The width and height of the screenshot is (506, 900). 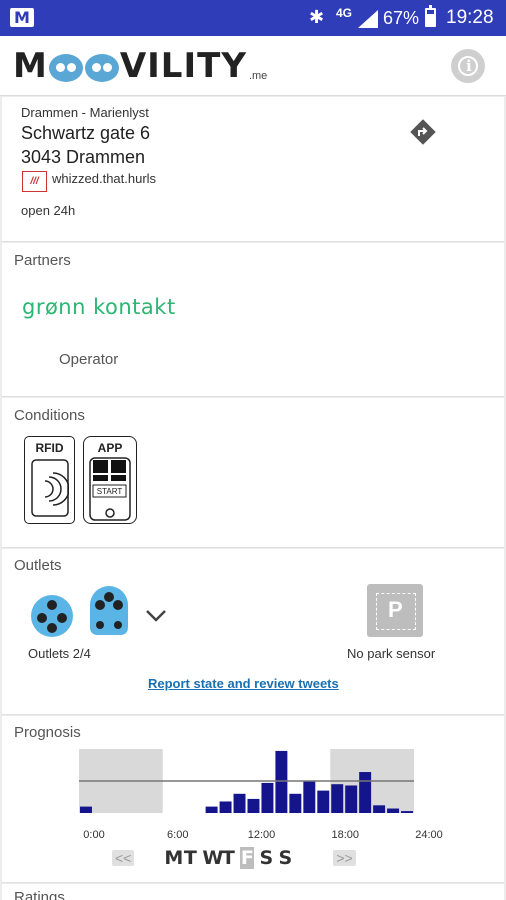 What do you see at coordinates (391, 653) in the screenshot?
I see `park-sensor-label: No park sensor` at bounding box center [391, 653].